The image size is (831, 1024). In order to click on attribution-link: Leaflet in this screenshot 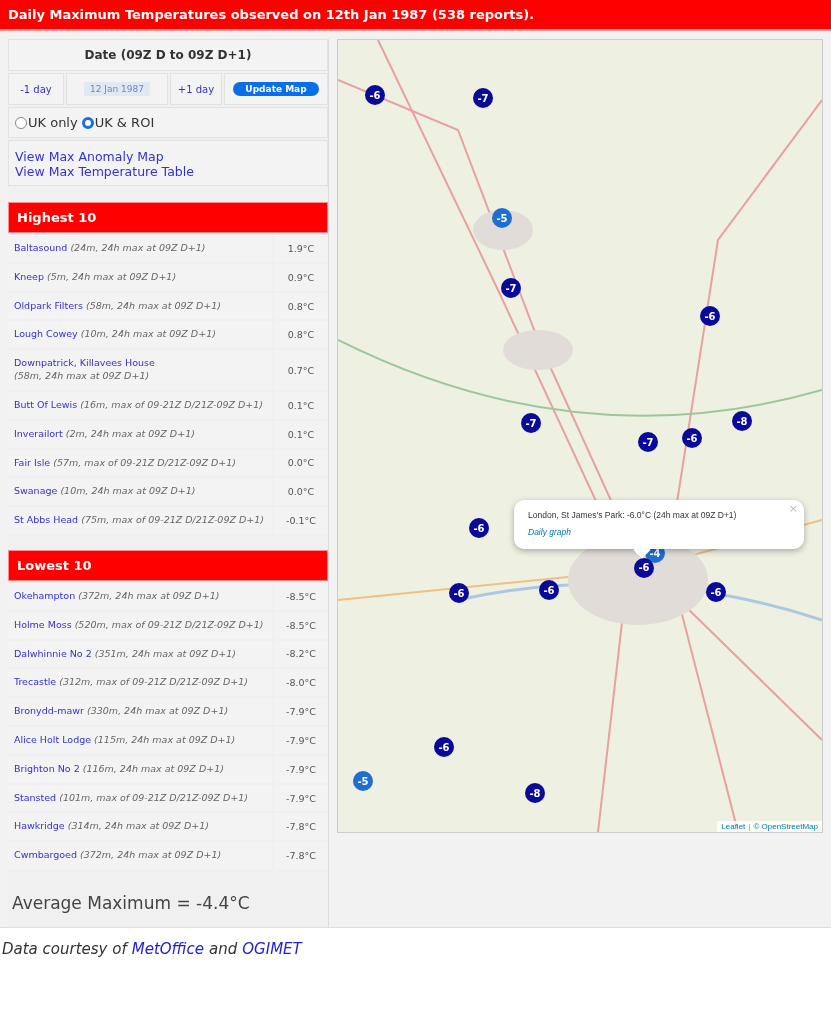, I will do `click(733, 826)`.